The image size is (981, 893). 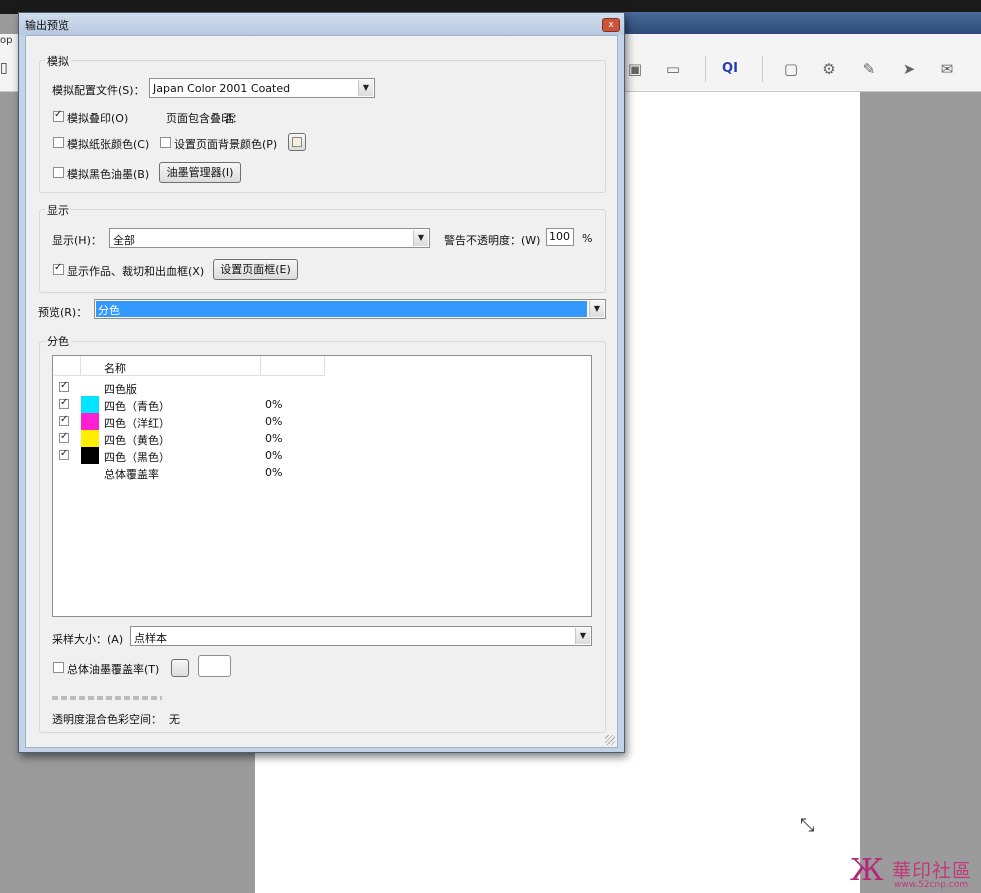 I want to click on show-select: 全部 ▼, so click(x=269, y=238).